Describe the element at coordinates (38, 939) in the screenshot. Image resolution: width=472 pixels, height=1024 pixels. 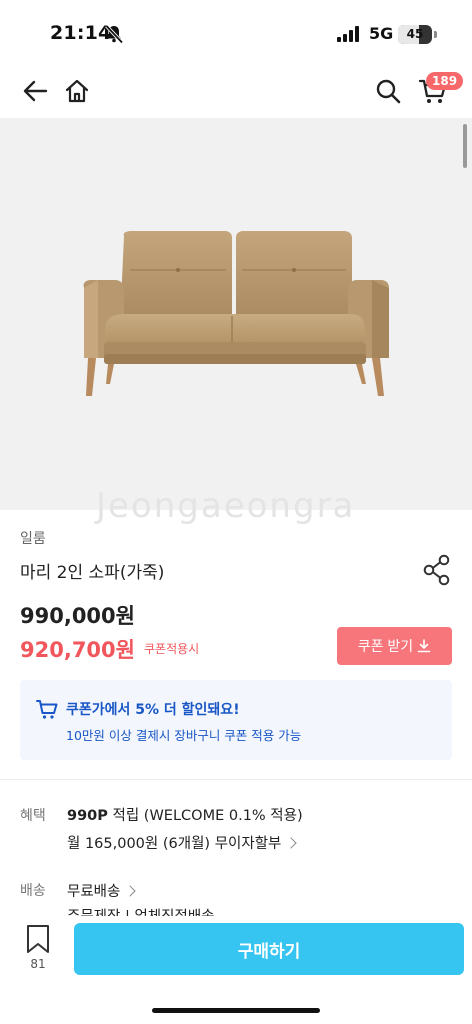
I see `bookmark-icon` at that location.